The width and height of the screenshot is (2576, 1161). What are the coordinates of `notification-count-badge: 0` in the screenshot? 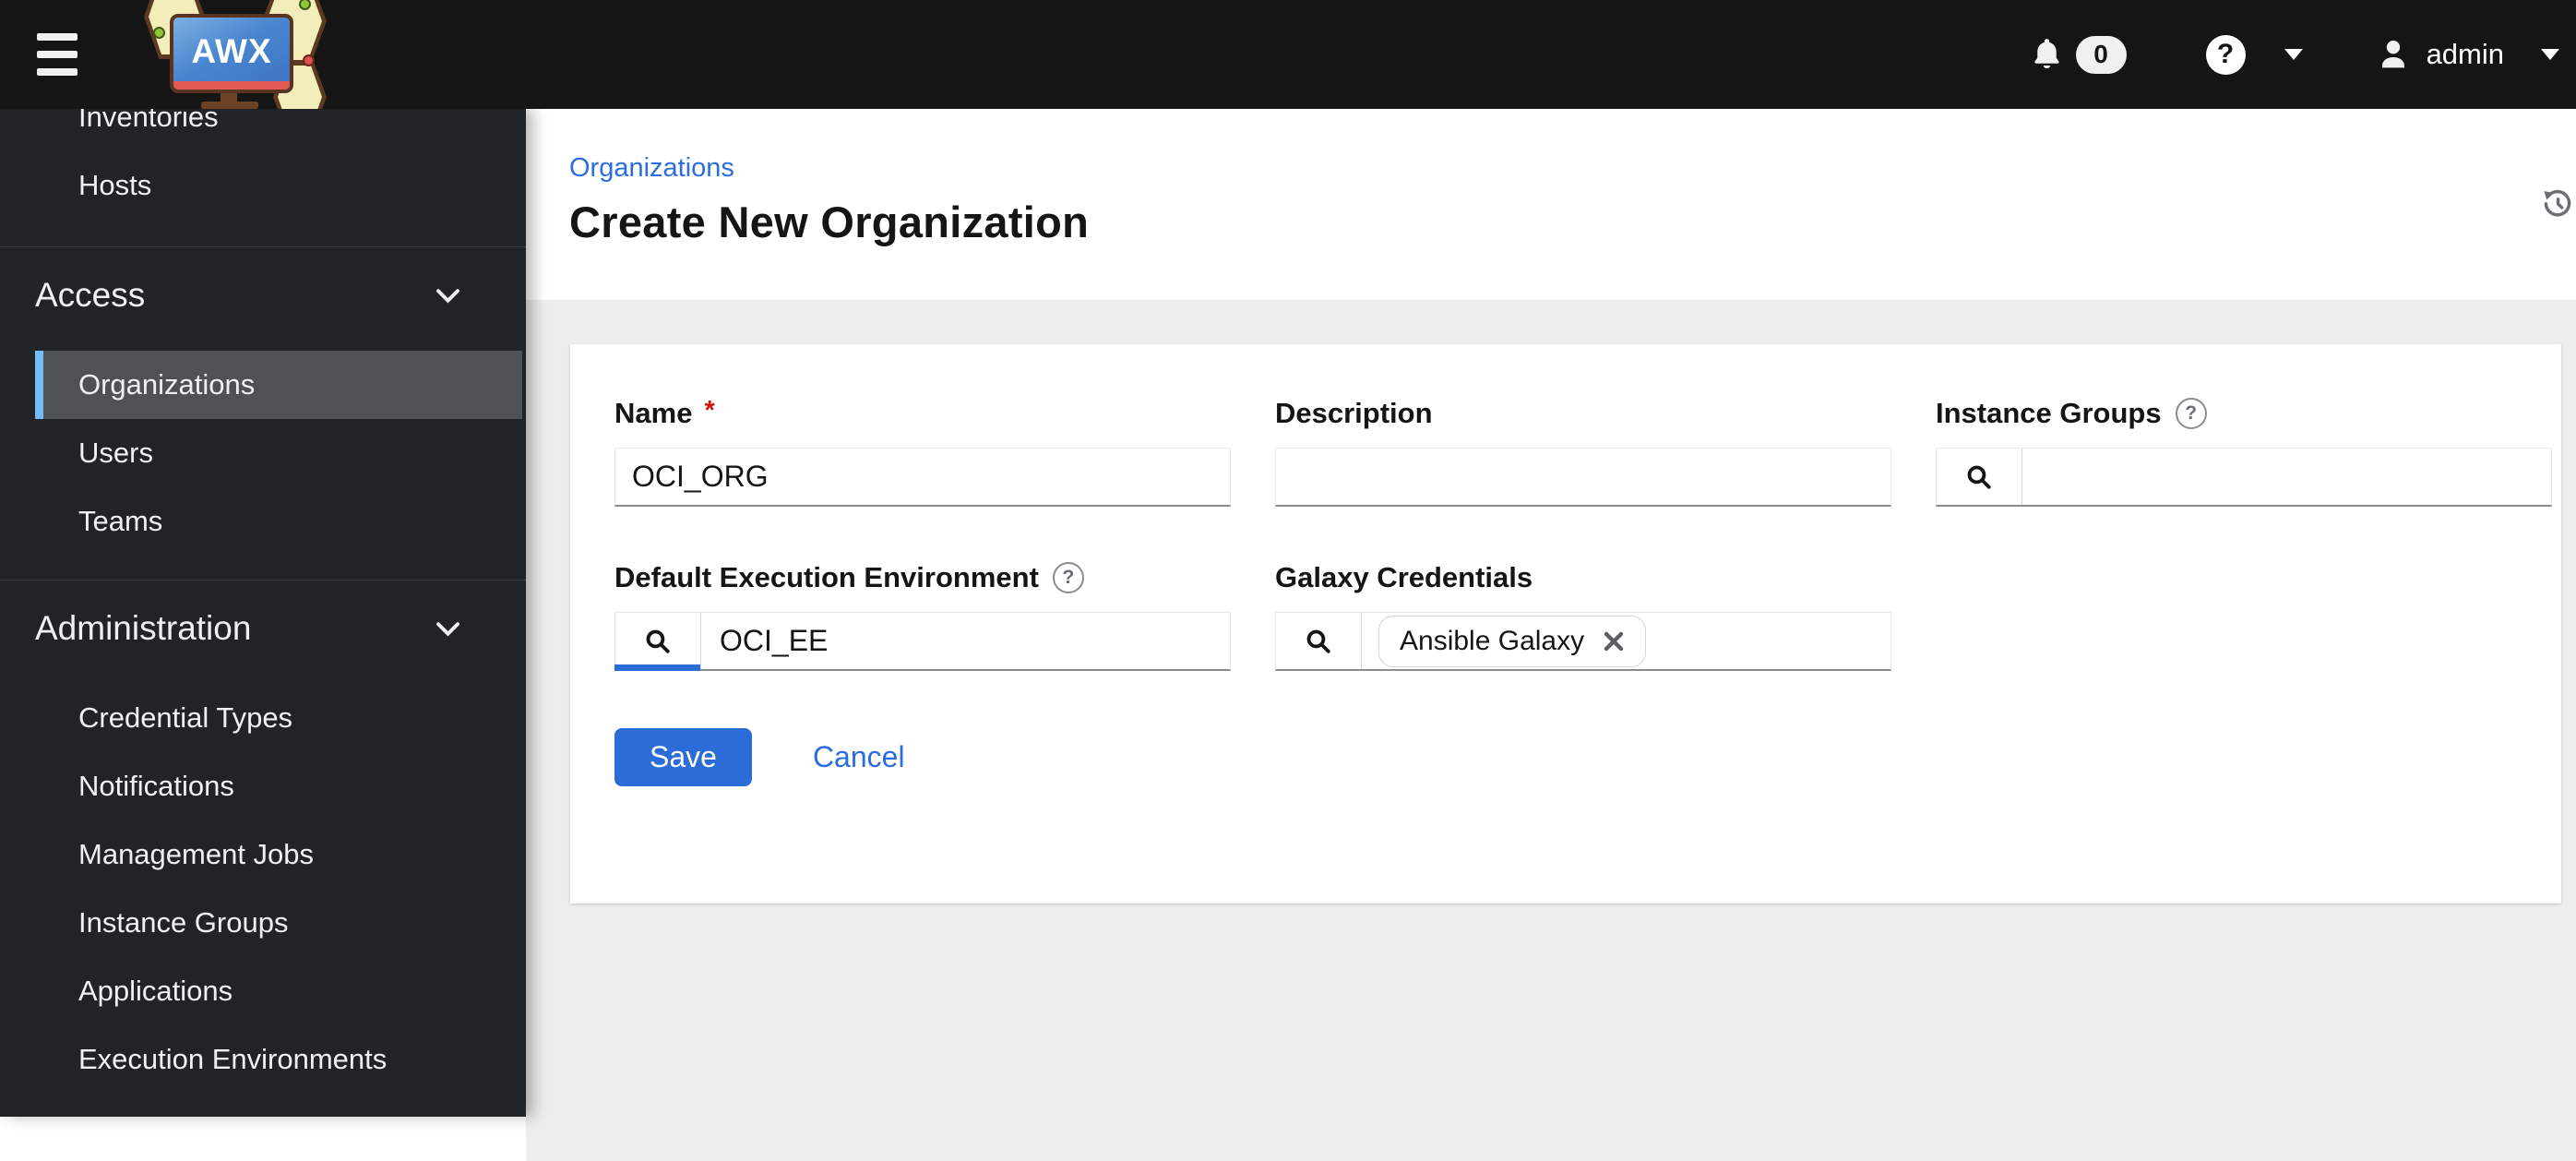 It's located at (2101, 55).